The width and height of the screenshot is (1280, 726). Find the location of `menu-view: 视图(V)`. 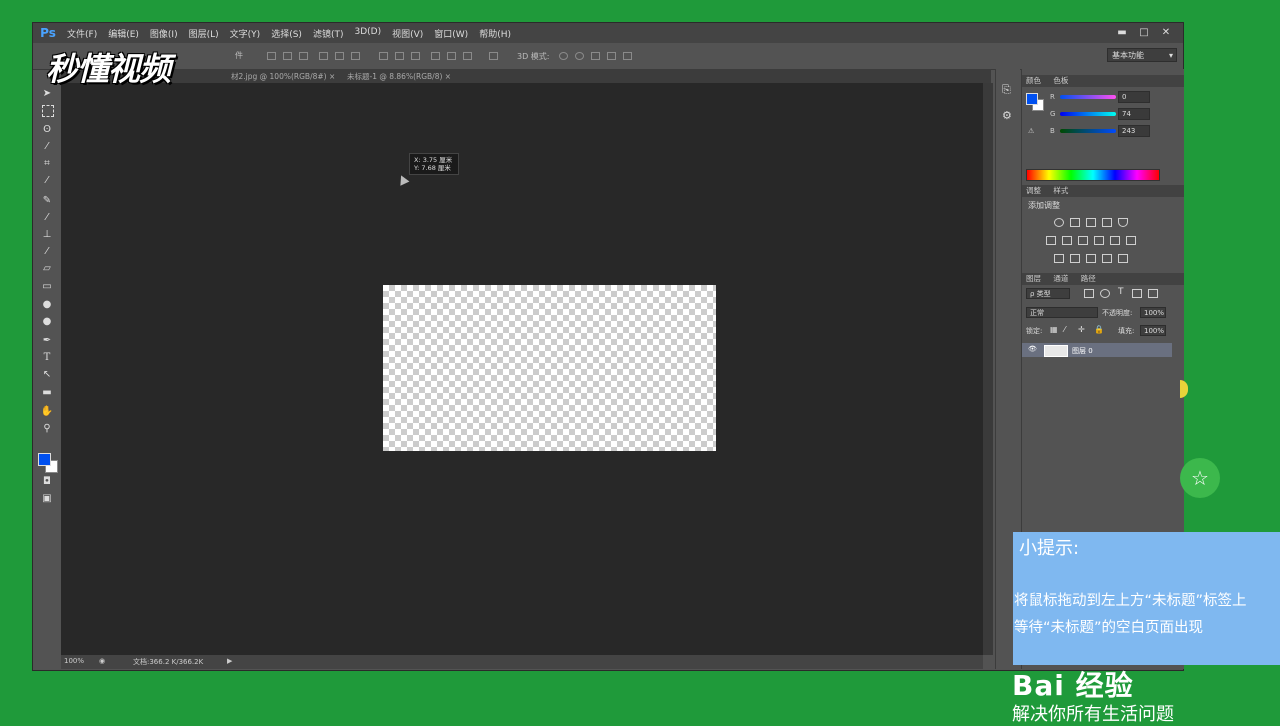

menu-view: 视图(V) is located at coordinates (407, 33).